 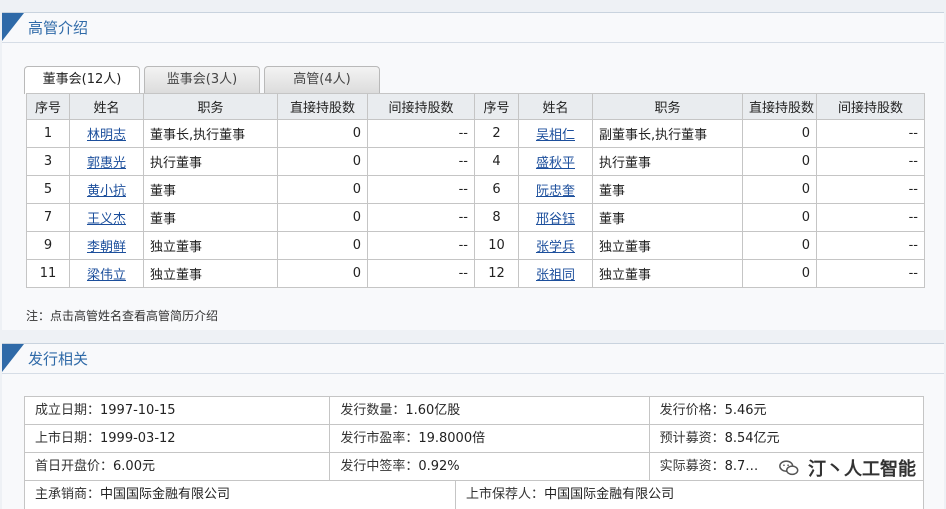 I want to click on person-link: 林明志, so click(x=106, y=135).